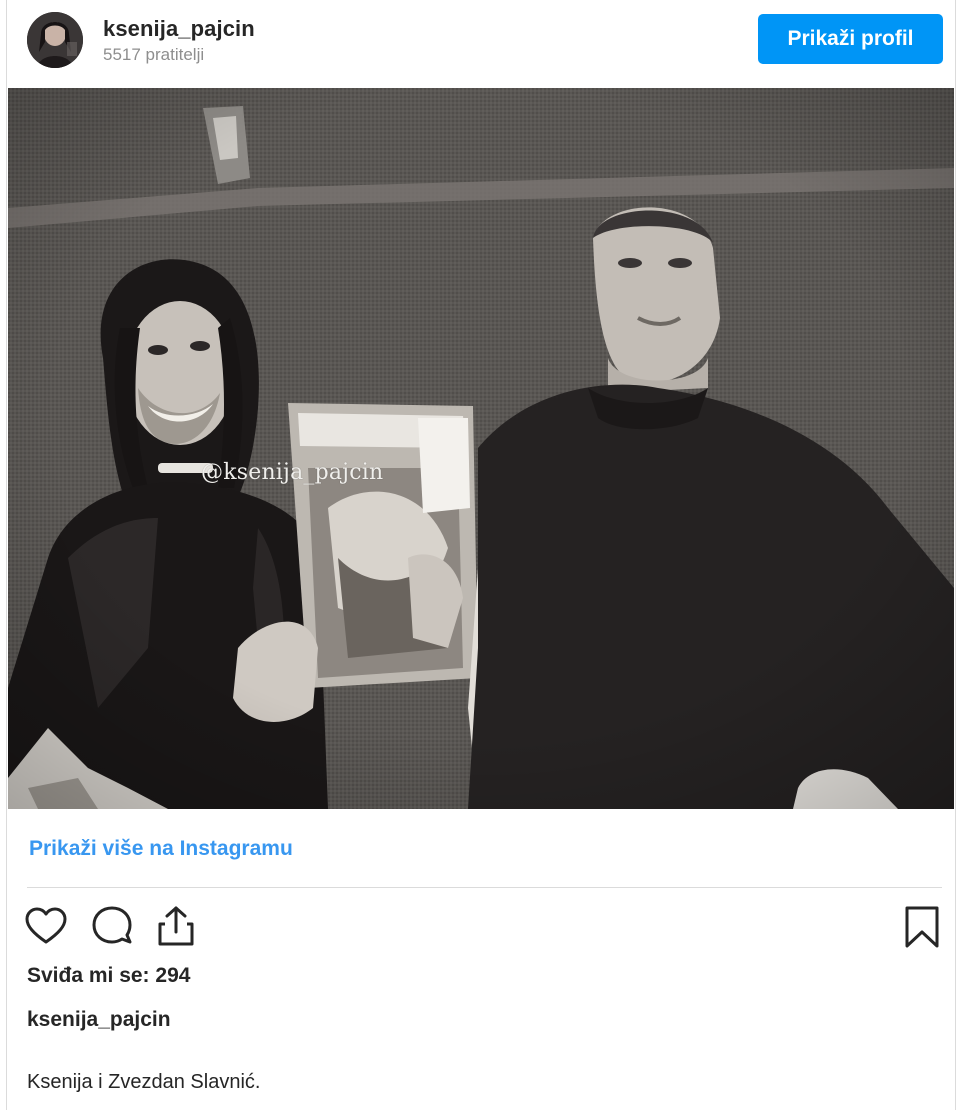  What do you see at coordinates (55, 40) in the screenshot?
I see `avatar` at bounding box center [55, 40].